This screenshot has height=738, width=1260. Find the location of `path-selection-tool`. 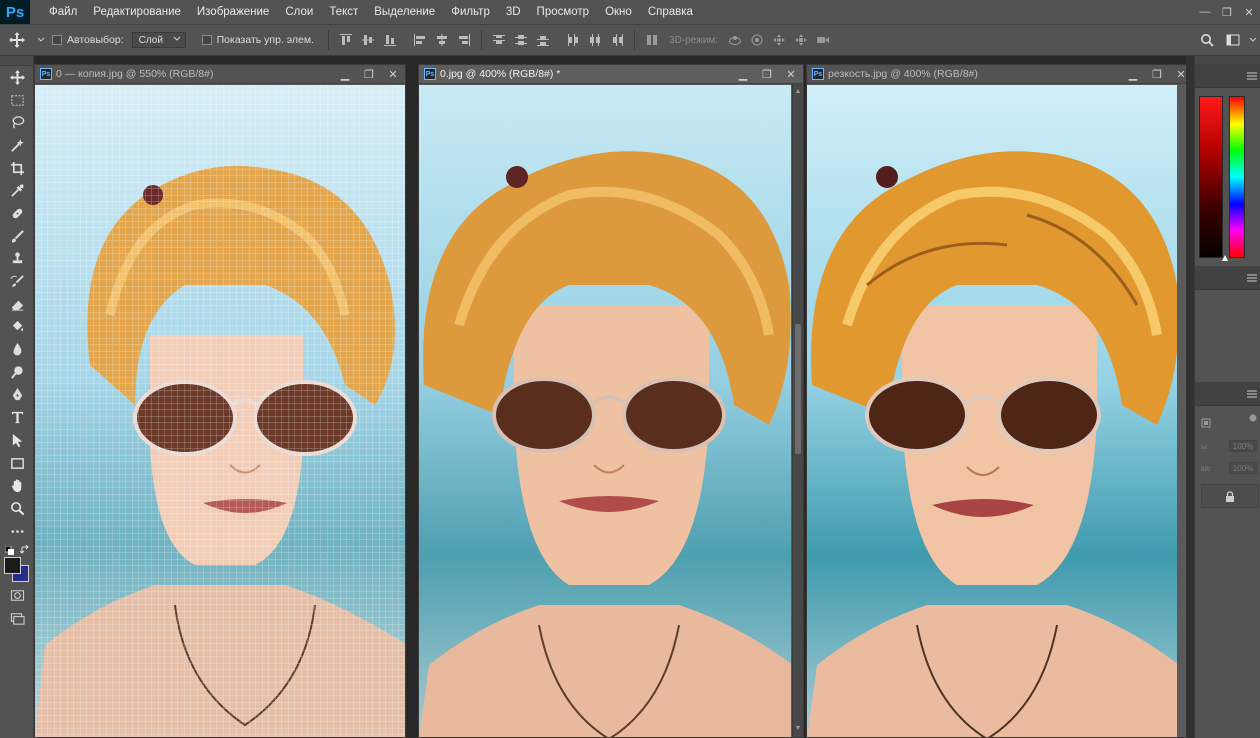

path-selection-tool is located at coordinates (17, 440).